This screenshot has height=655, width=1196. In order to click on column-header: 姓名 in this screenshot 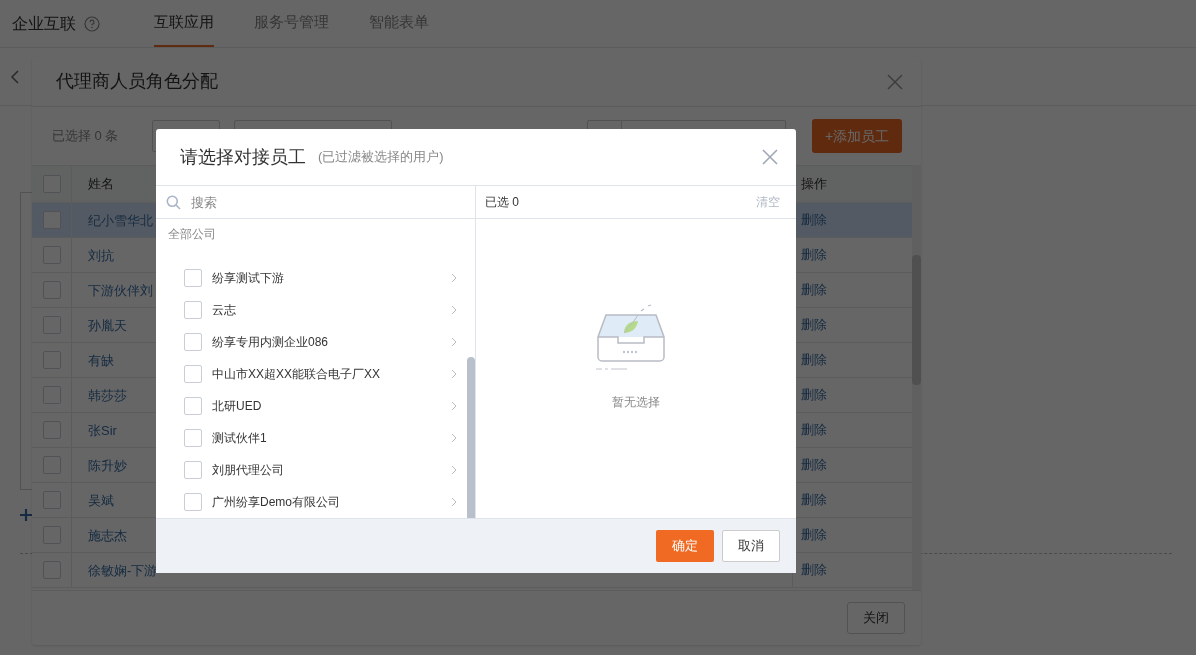, I will do `click(101, 184)`.